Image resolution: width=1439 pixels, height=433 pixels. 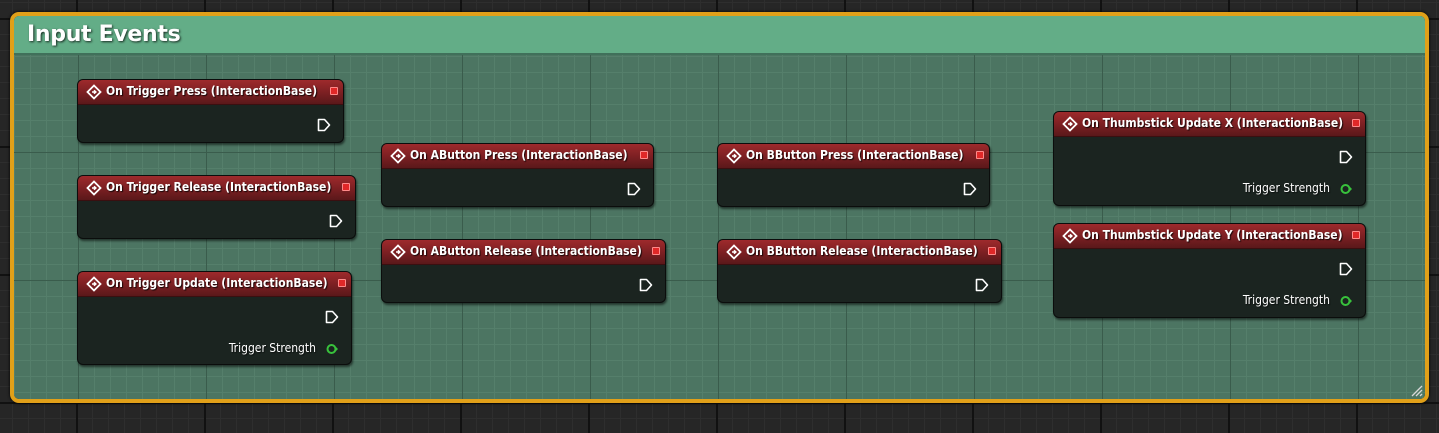 I want to click on node-title: On AButton Release (InteractionBase), so click(x=526, y=251).